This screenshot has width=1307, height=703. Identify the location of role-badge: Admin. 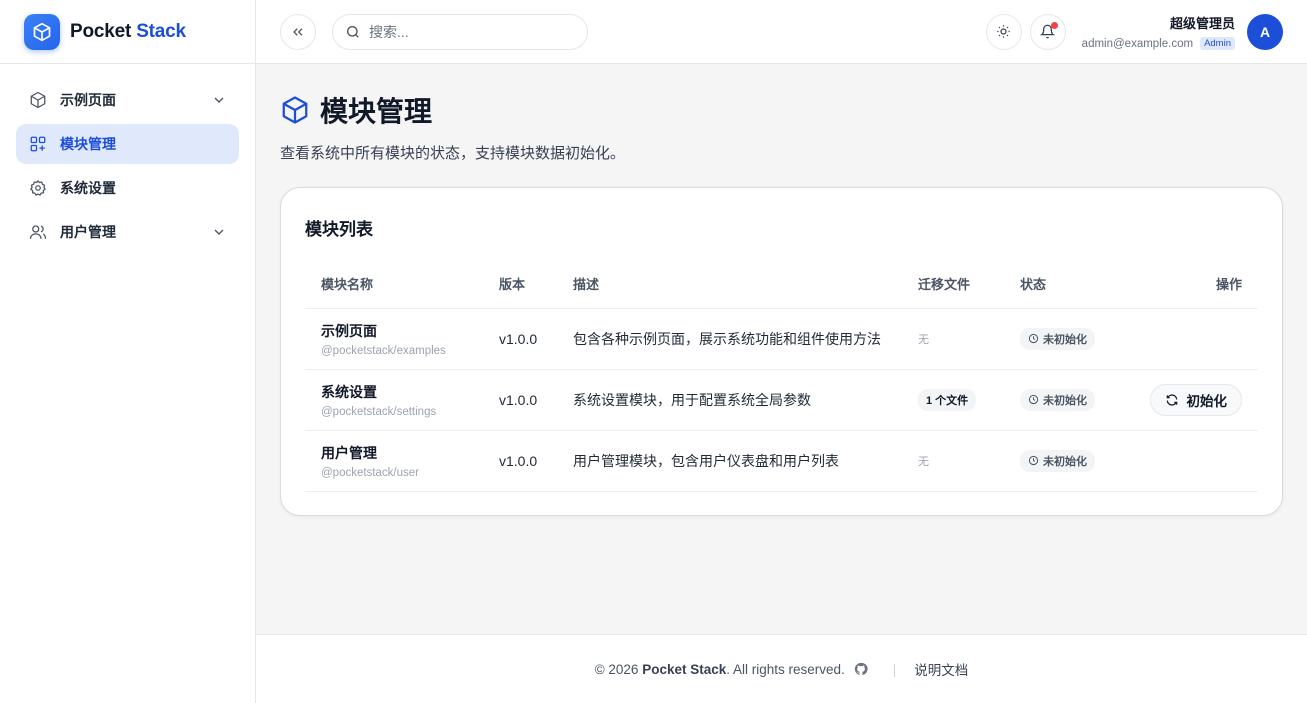
(1217, 43).